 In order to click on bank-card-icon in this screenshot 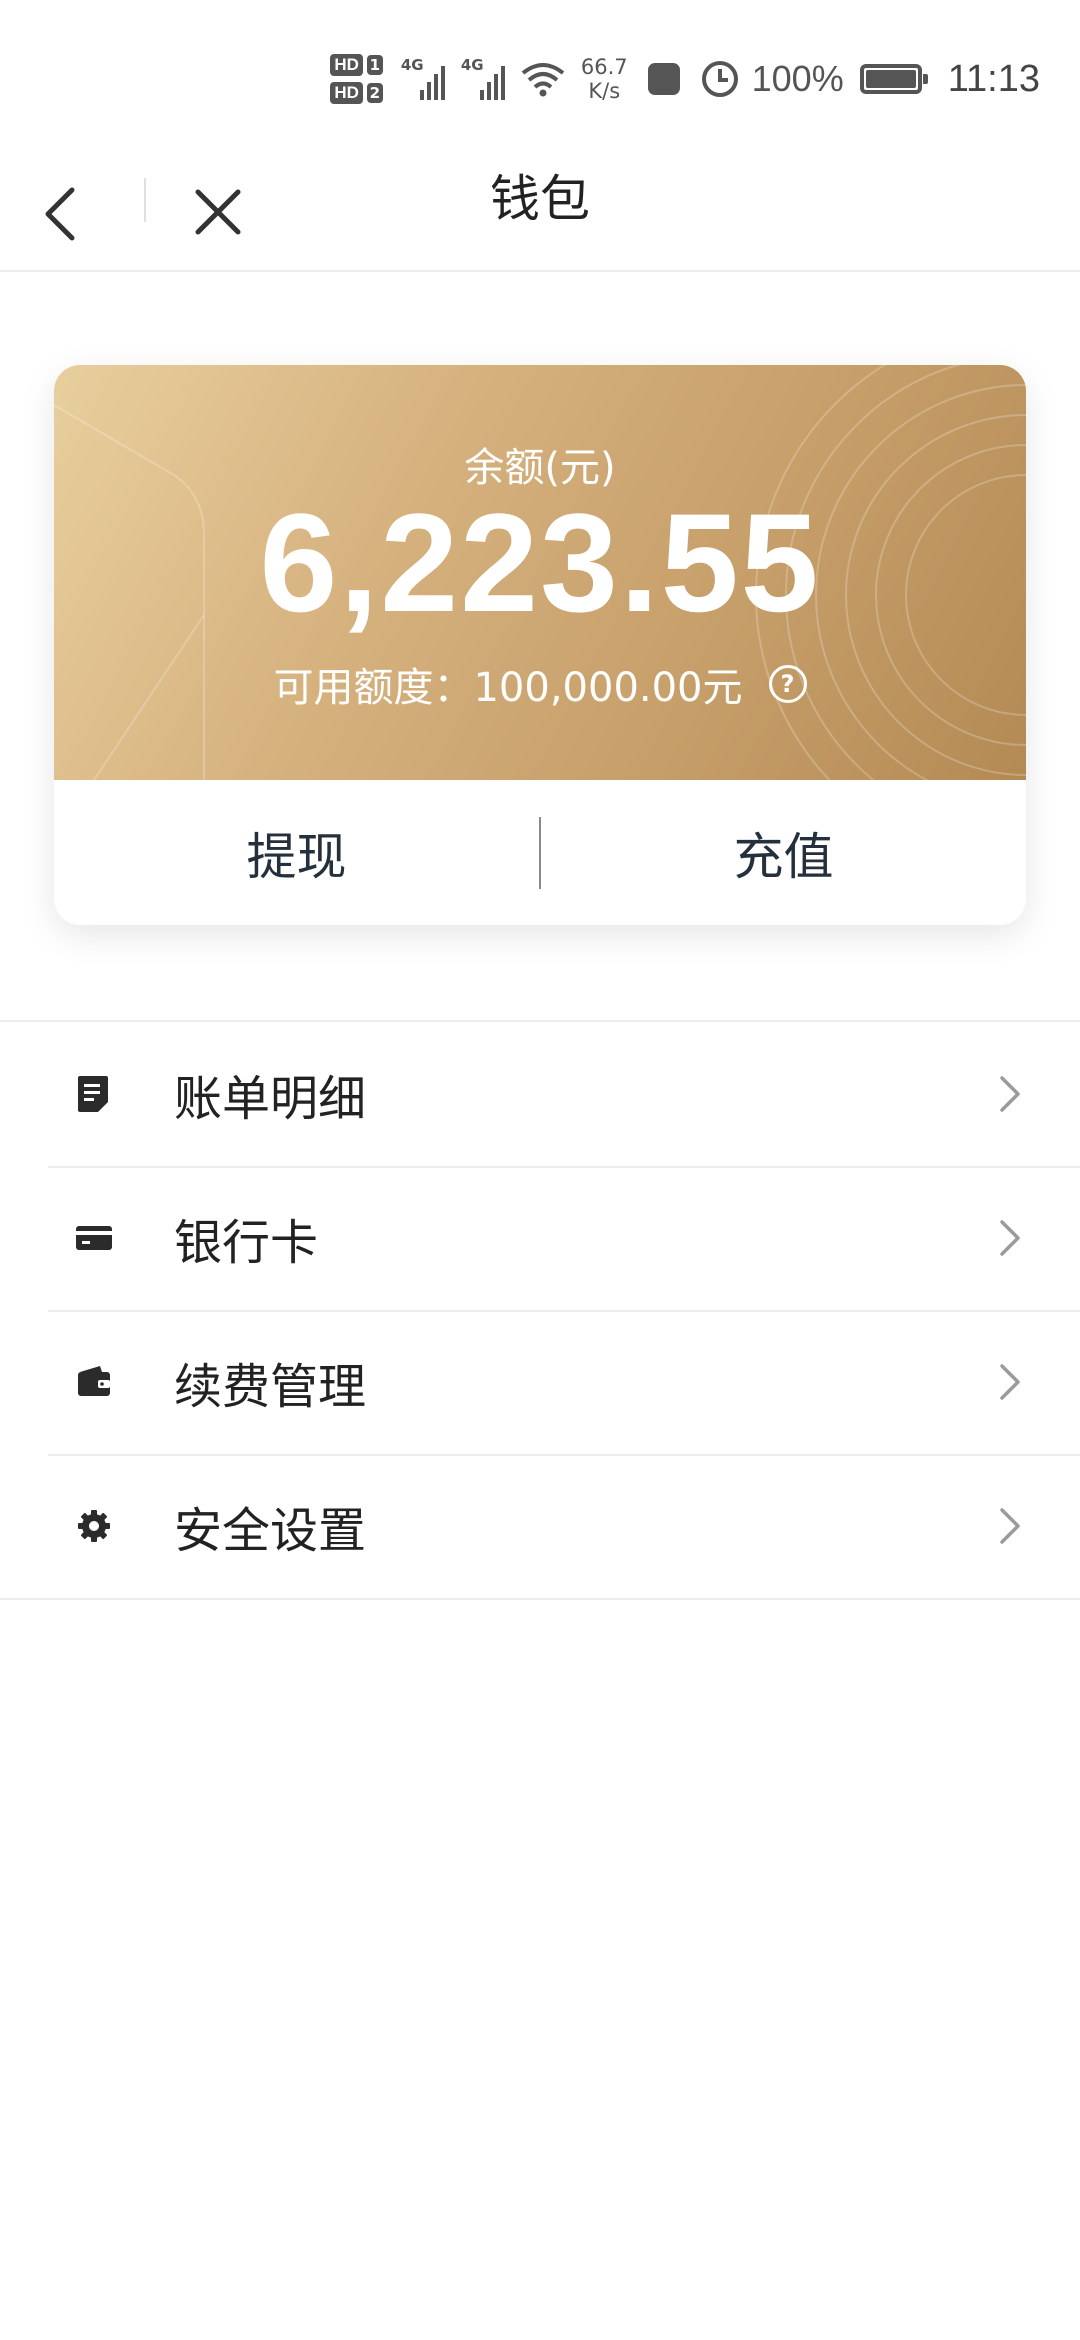, I will do `click(94, 1238)`.